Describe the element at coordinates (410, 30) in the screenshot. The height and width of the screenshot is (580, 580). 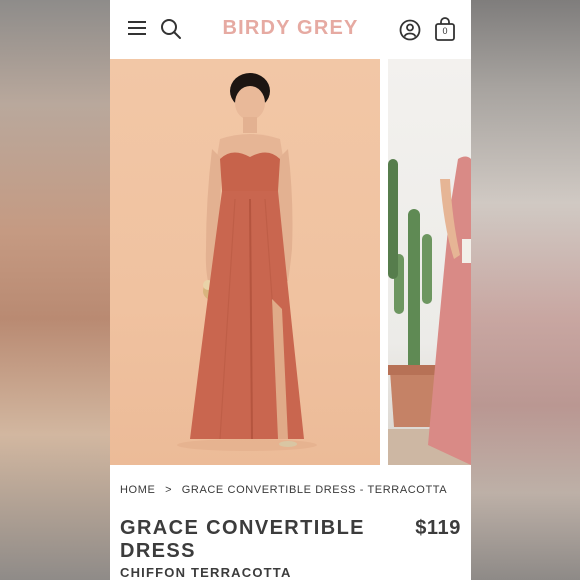
I see `account-icon` at that location.